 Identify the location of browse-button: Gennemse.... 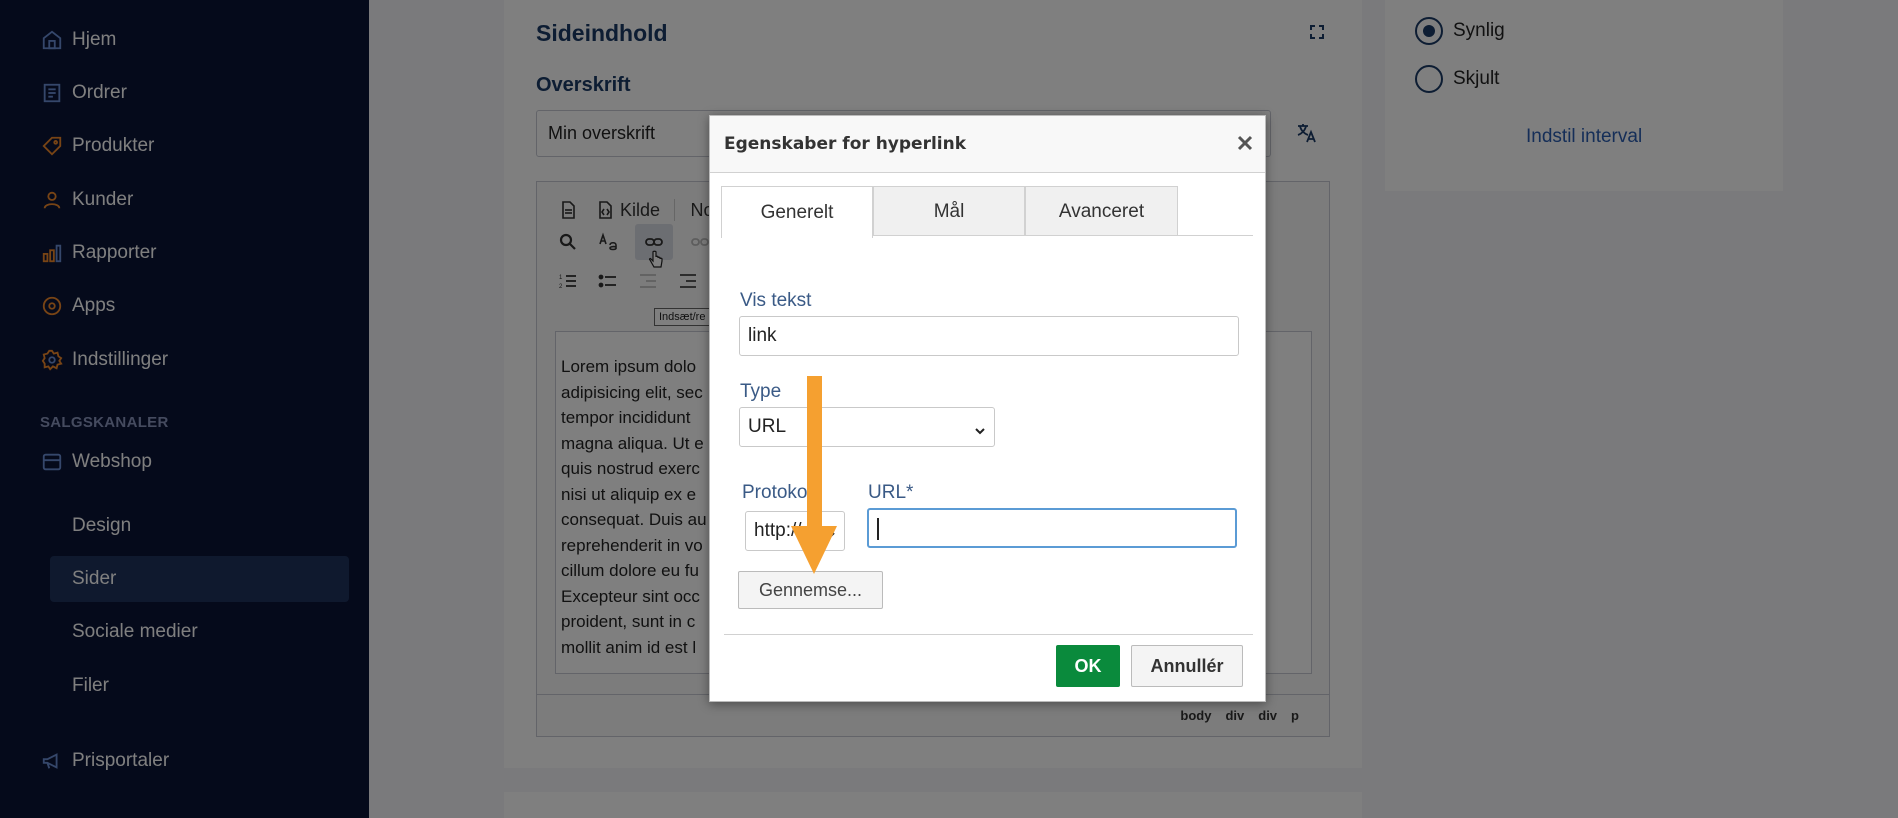
(810, 590).